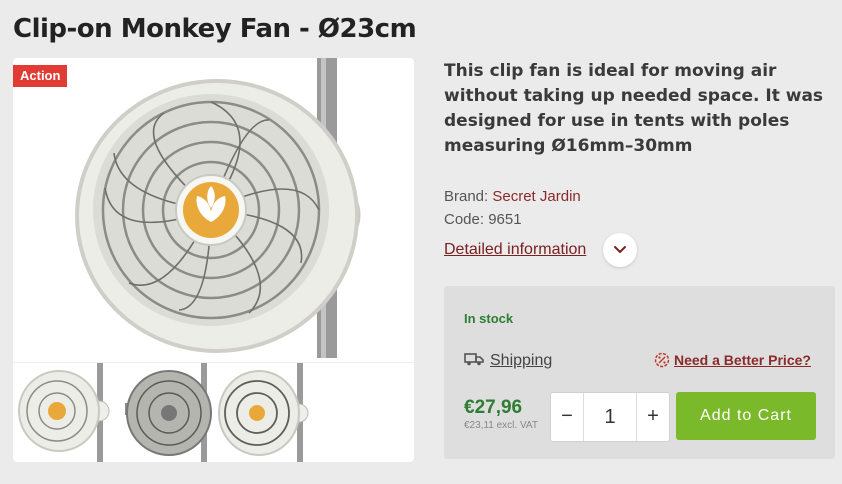  I want to click on chevron-down-icon, so click(620, 250).